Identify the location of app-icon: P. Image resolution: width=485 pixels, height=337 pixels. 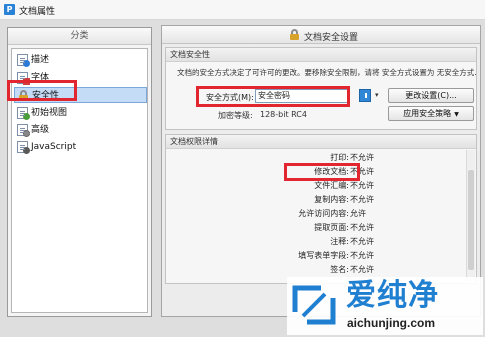
(9, 9).